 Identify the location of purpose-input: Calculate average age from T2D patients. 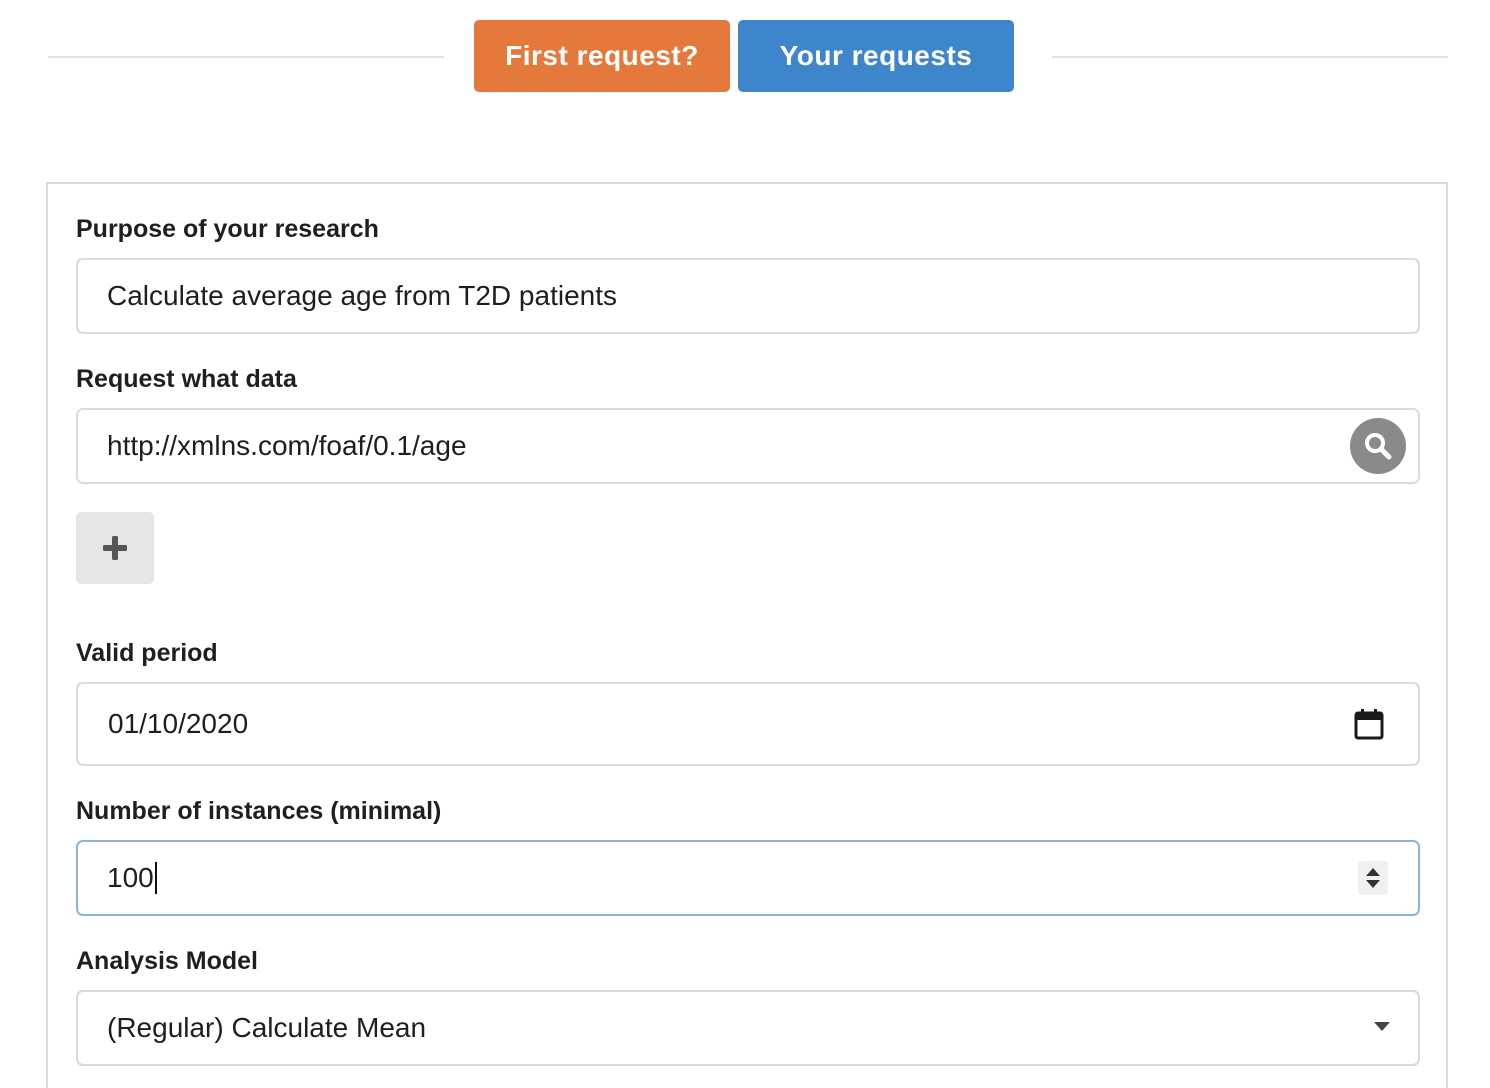
(748, 296).